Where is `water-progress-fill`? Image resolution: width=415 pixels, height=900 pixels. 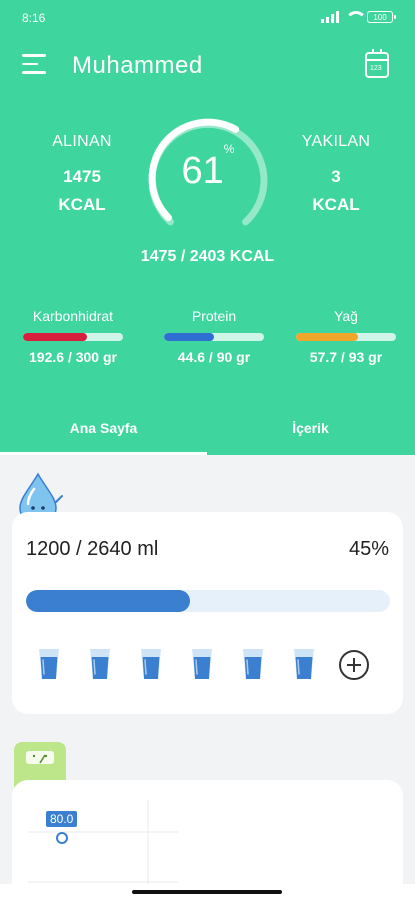 water-progress-fill is located at coordinates (108, 601).